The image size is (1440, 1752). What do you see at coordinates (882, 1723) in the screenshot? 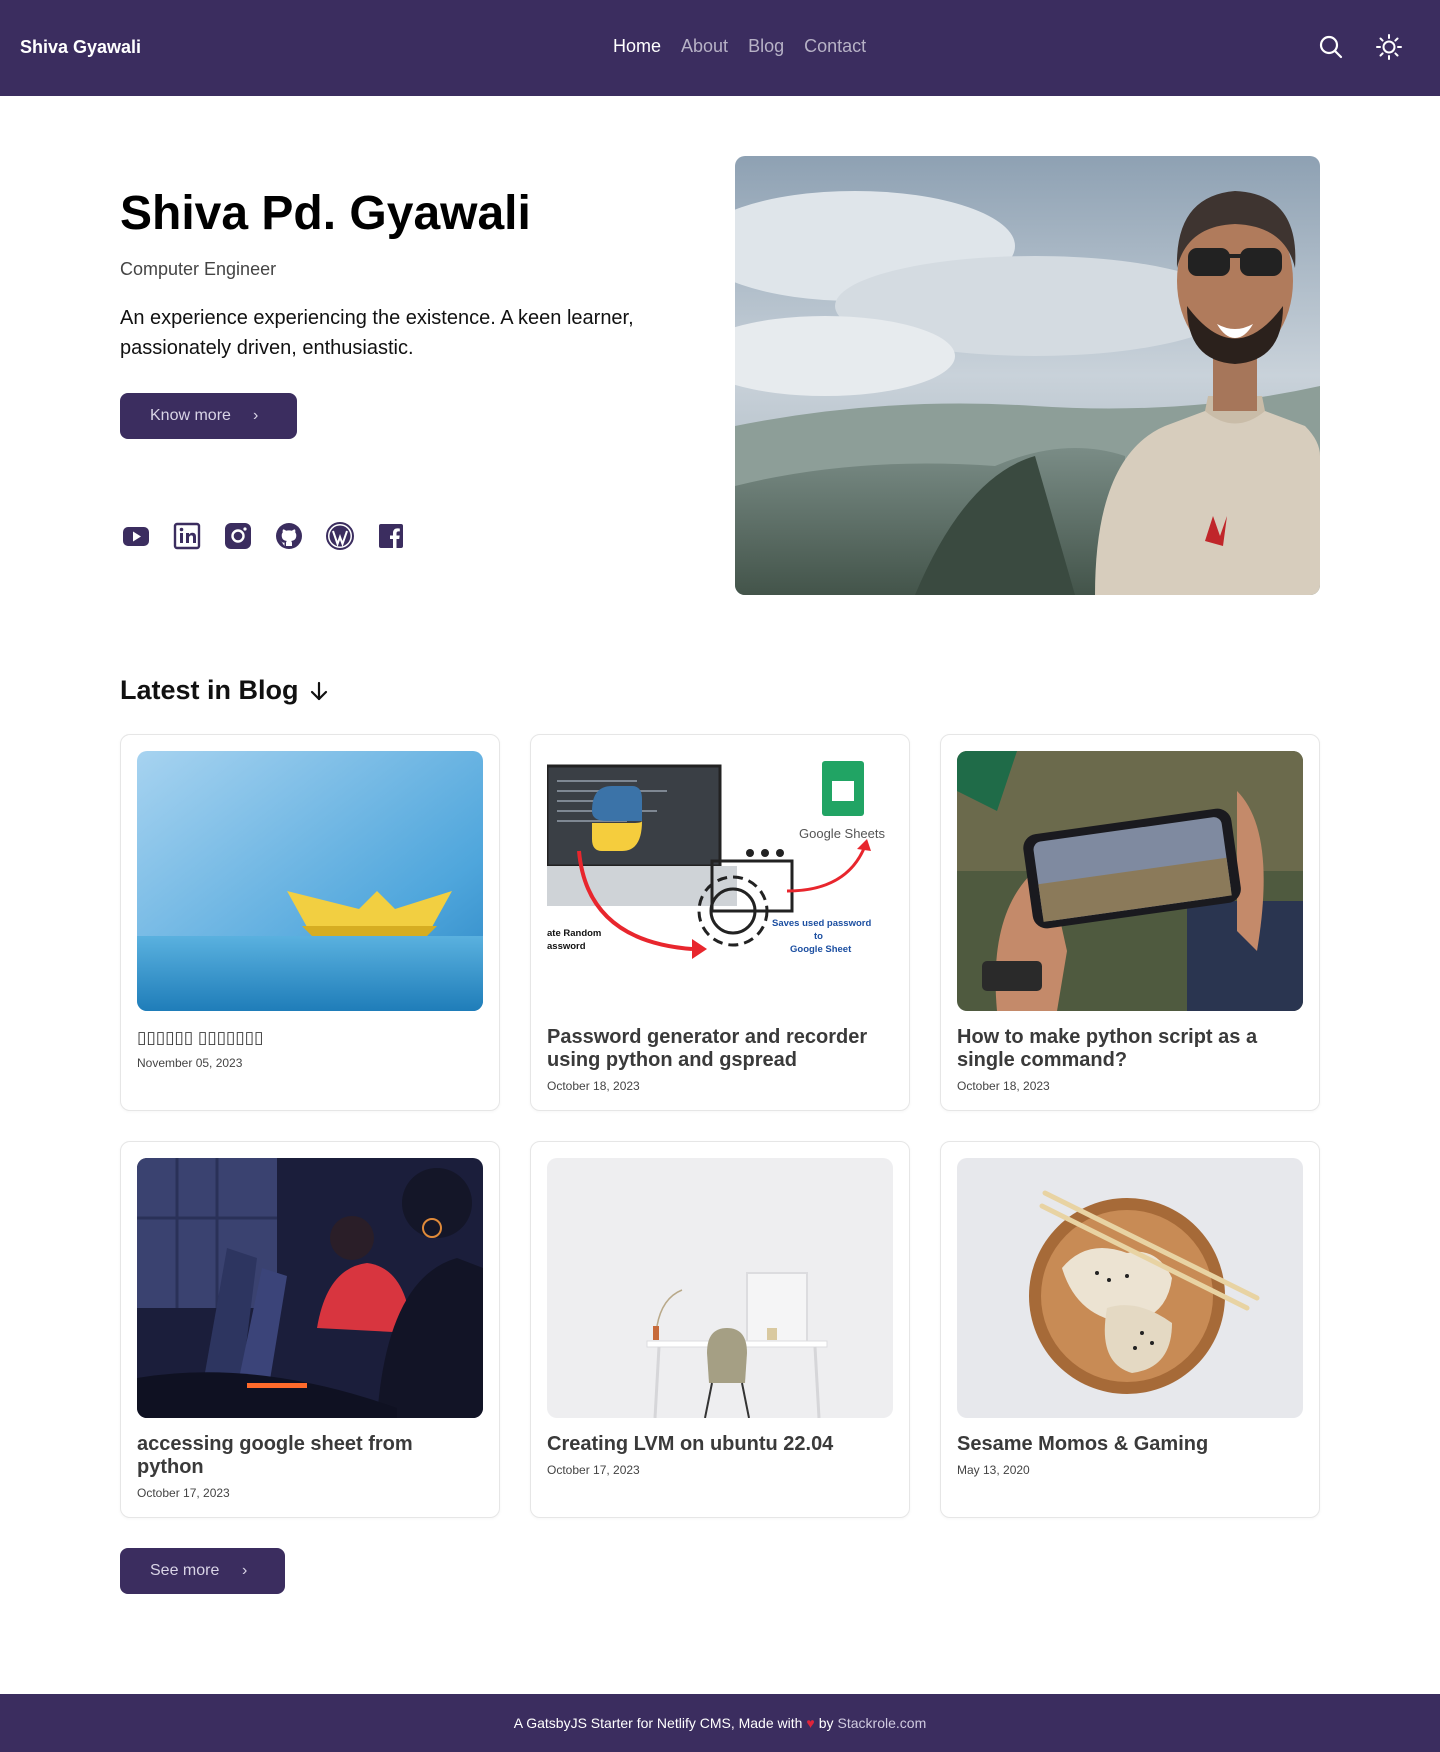
I see `footer-link: Stackrole.com` at bounding box center [882, 1723].